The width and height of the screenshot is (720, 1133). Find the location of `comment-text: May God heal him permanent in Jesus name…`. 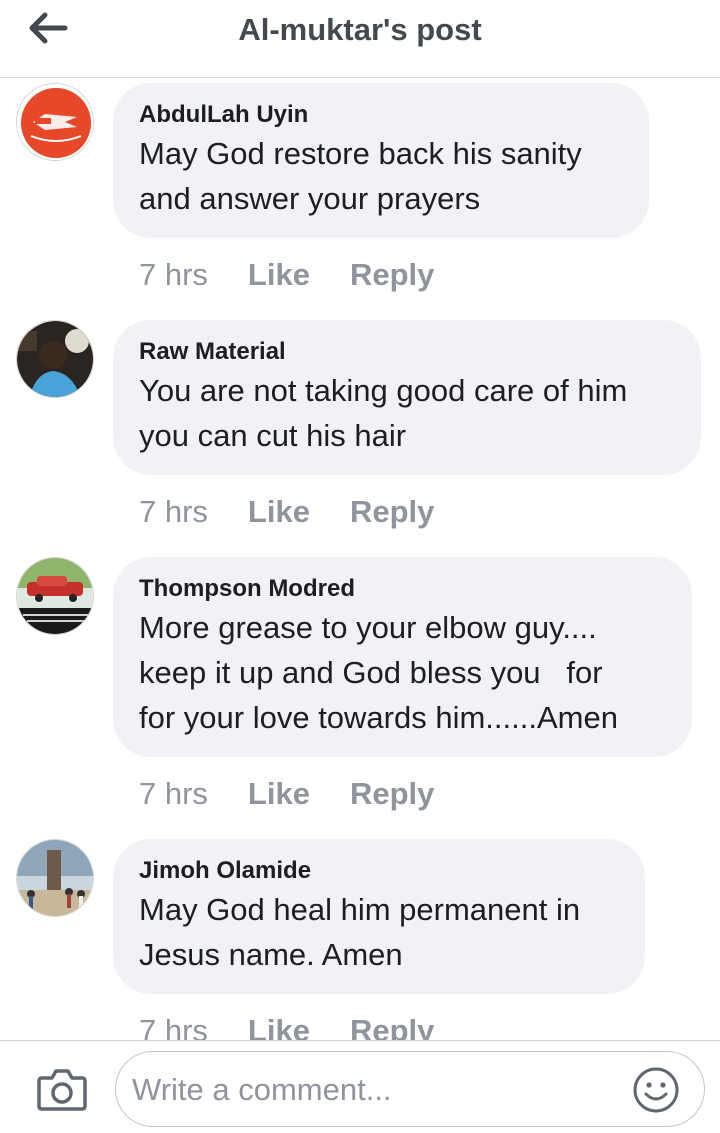

comment-text: May God heal him permanent in Jesus name… is located at coordinates (360, 932).